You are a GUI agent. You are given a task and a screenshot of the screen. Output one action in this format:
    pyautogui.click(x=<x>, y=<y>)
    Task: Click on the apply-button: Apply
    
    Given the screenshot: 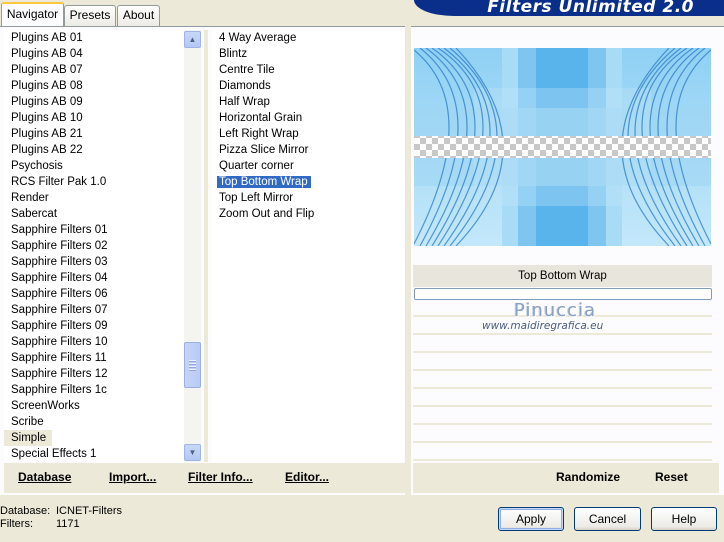 What is the action you would take?
    pyautogui.click(x=531, y=519)
    